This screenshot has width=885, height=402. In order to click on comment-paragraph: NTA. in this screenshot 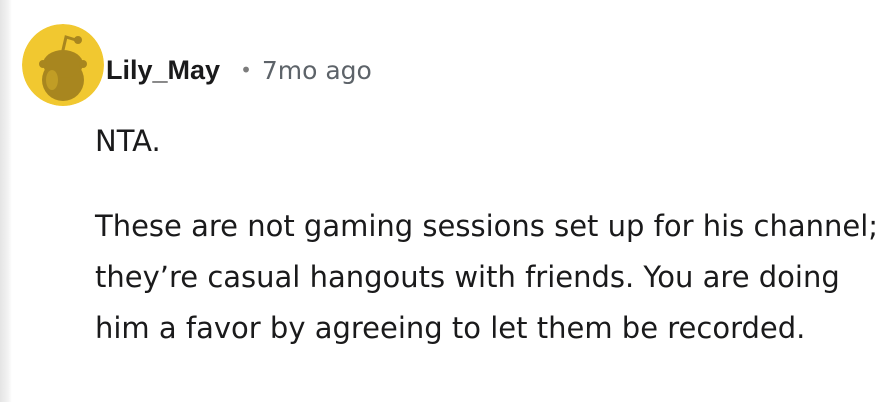, I will do `click(128, 141)`.